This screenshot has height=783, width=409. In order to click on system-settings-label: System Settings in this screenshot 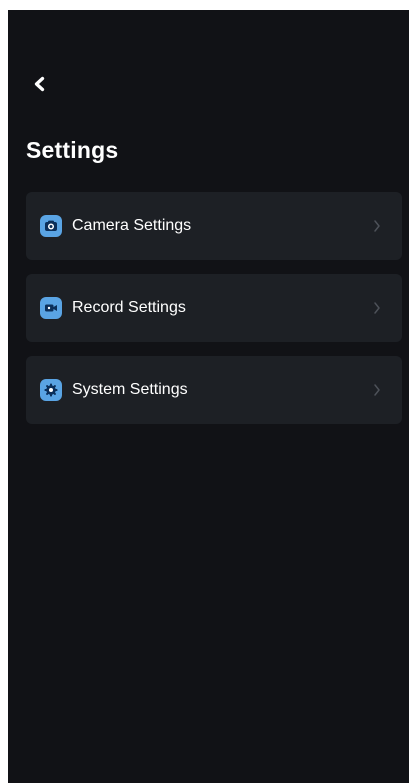, I will do `click(130, 389)`.